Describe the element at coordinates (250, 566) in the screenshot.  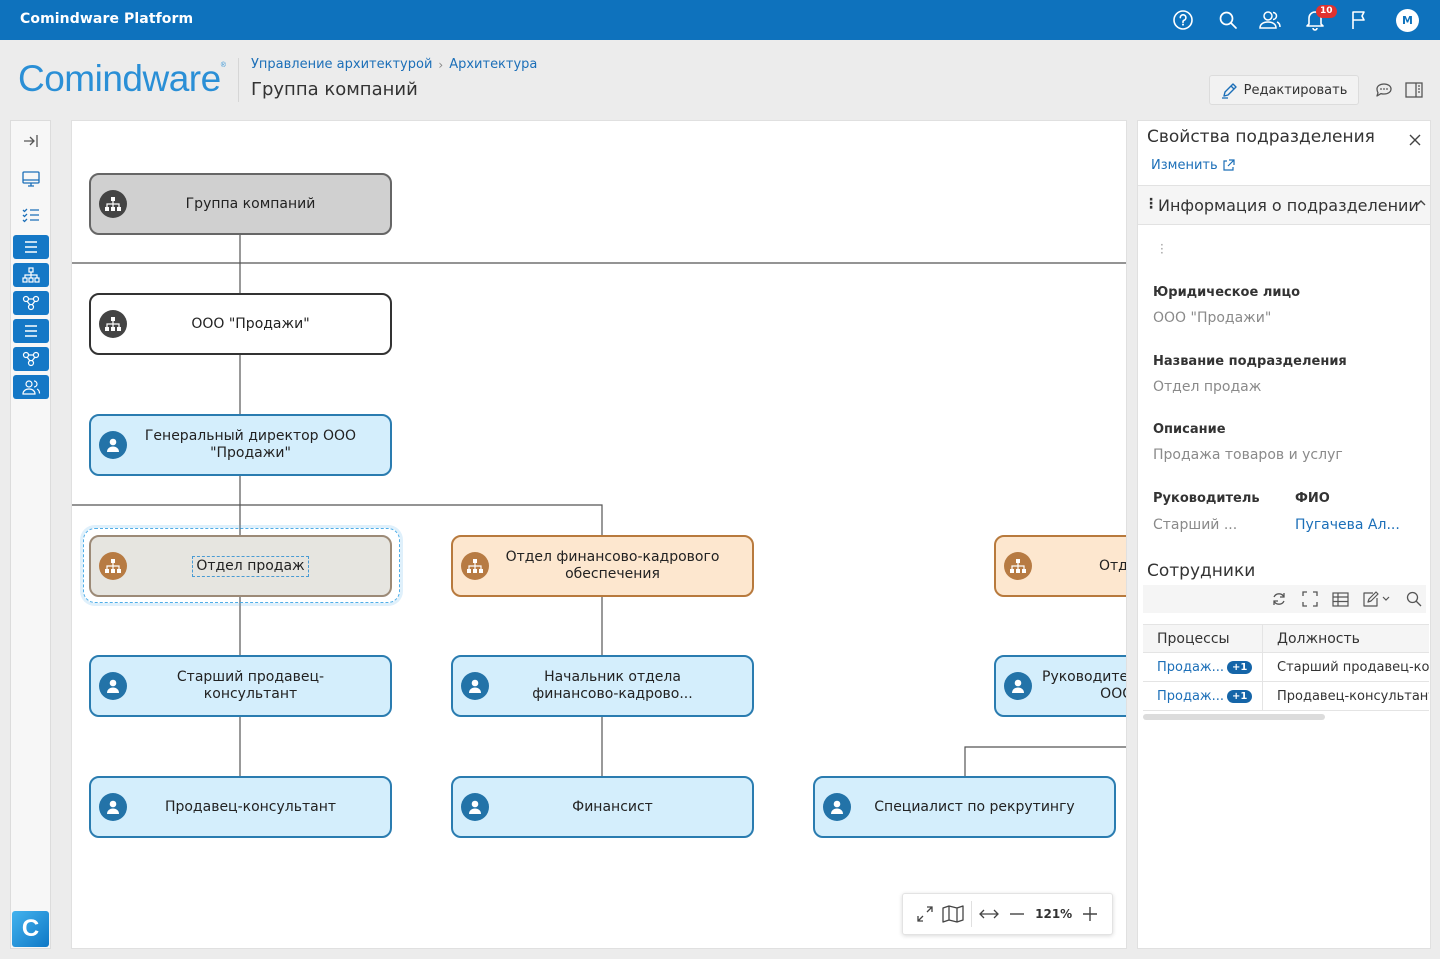
I see `node-label: Отдел продаж` at that location.